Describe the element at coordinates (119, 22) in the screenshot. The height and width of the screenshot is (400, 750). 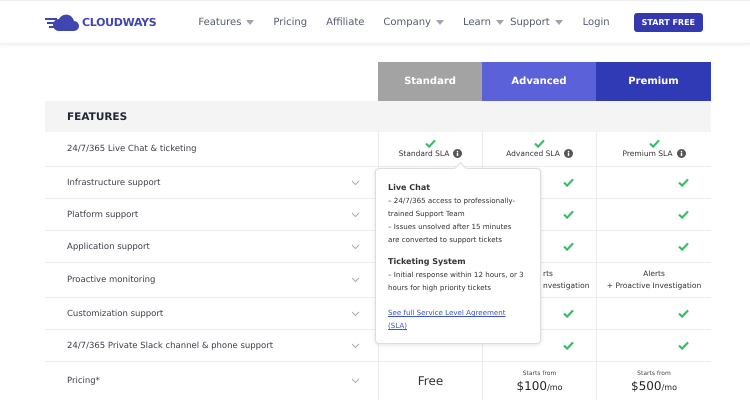
I see `logo-text: CLOUDWAYS` at that location.